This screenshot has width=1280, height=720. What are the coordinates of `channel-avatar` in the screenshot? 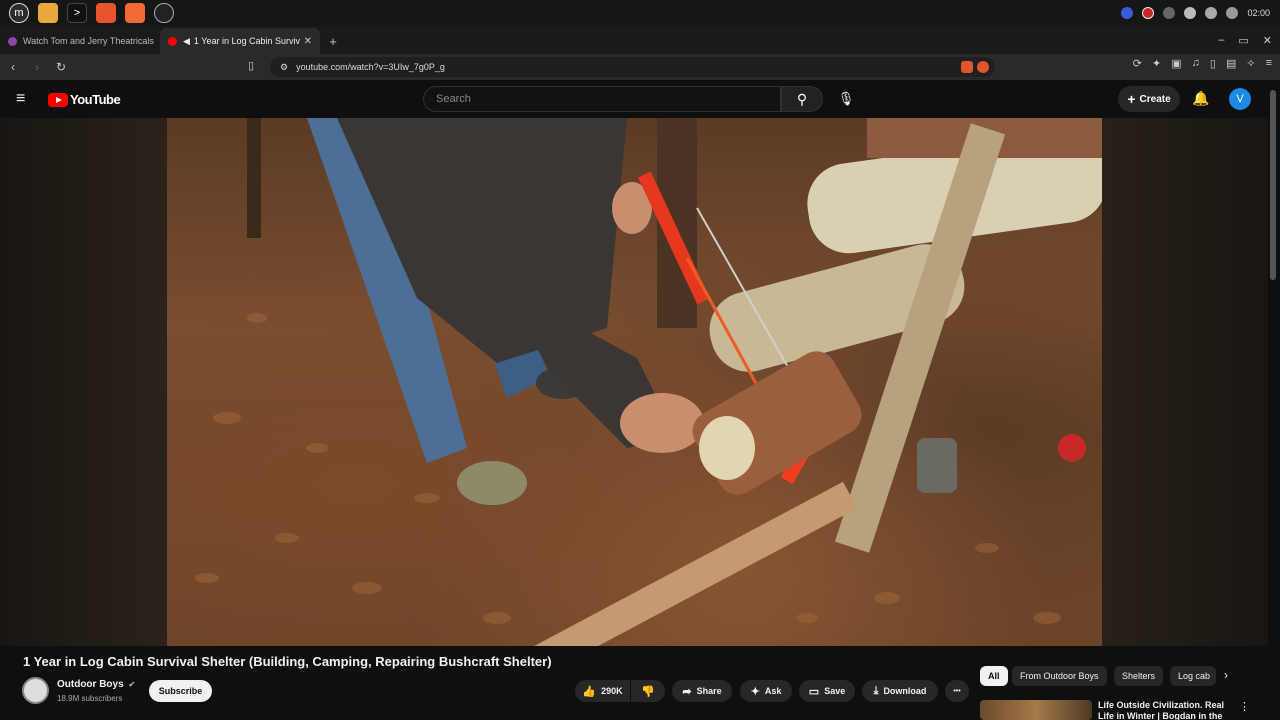 It's located at (35, 690).